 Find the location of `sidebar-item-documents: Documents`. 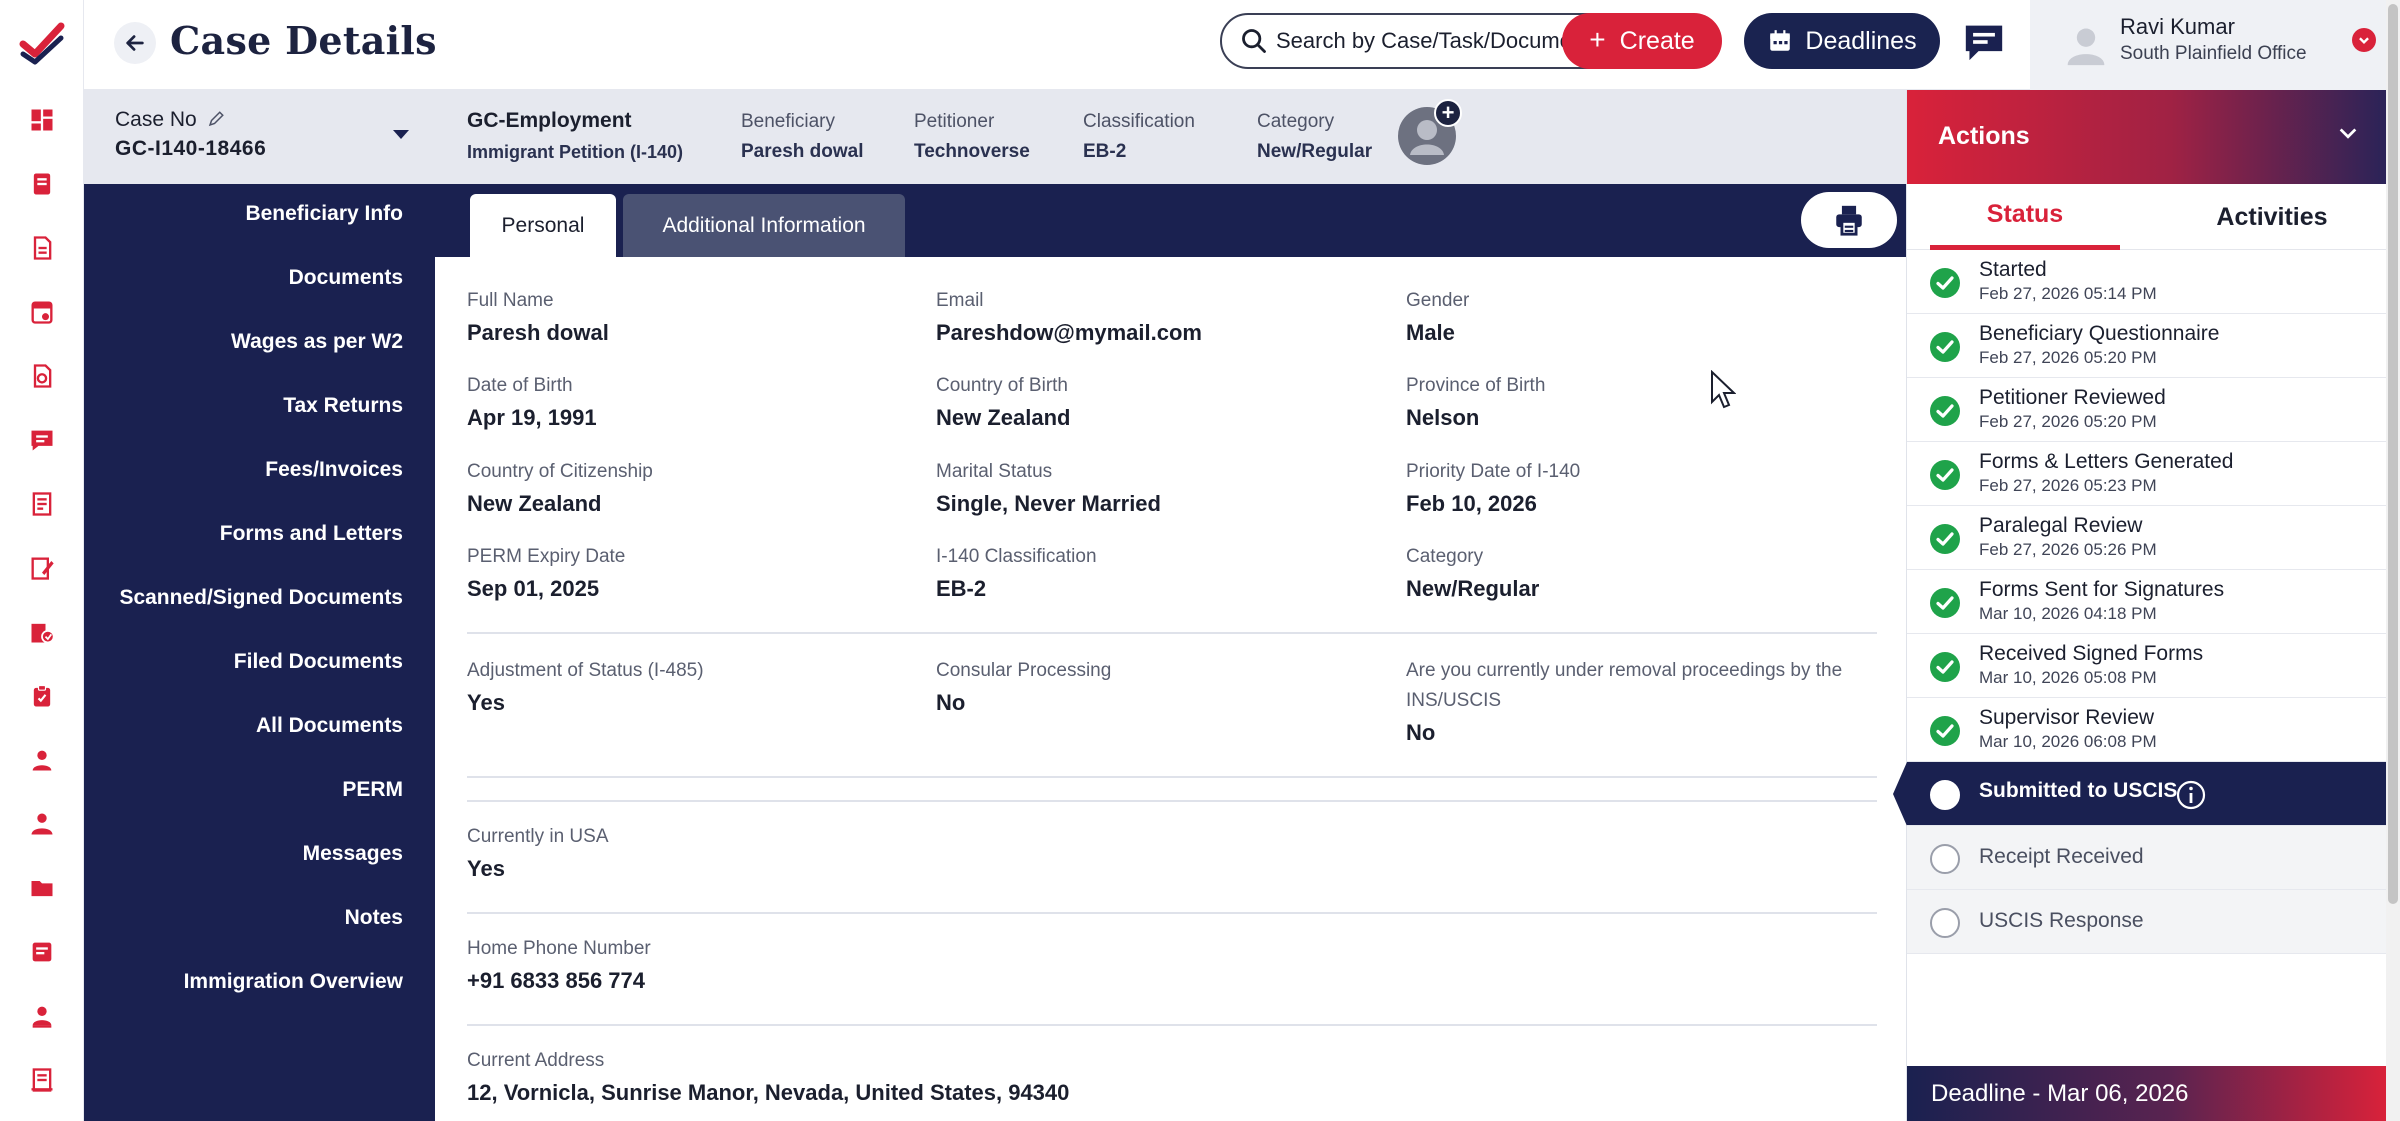

sidebar-item-documents: Documents is located at coordinates (346, 278).